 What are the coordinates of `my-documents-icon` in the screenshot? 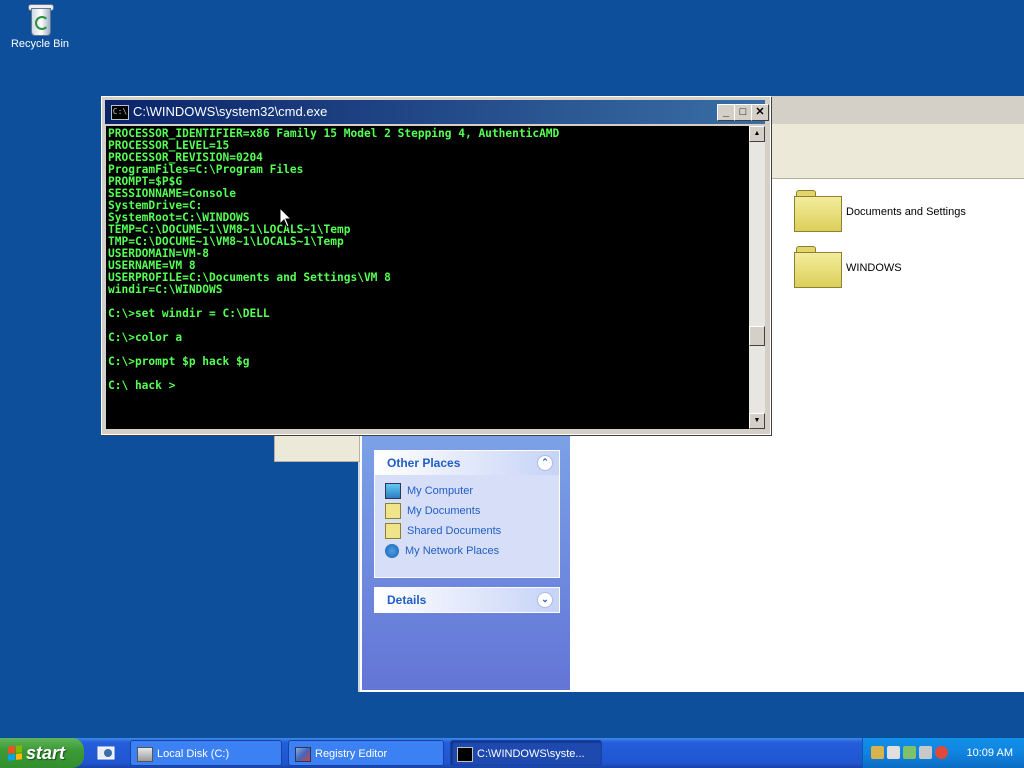 It's located at (393, 511).